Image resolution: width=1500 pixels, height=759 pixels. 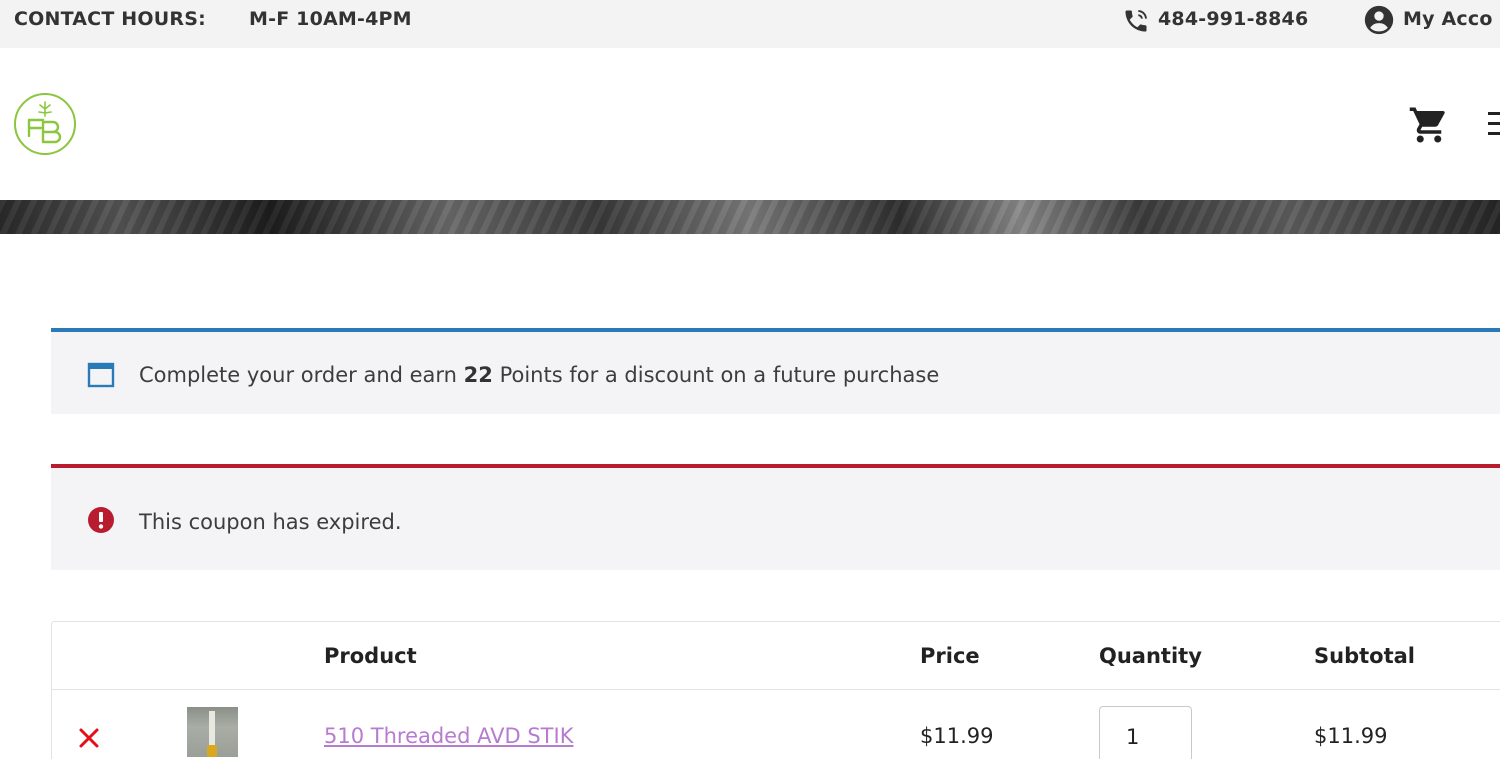 What do you see at coordinates (1136, 21) in the screenshot?
I see `phone-icon` at bounding box center [1136, 21].